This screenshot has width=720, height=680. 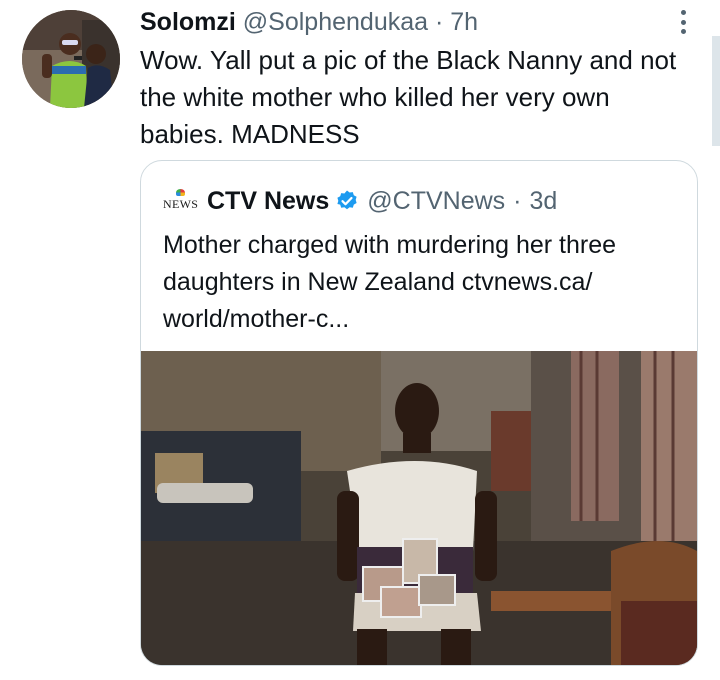 I want to click on verified-badge-icon, so click(x=347, y=200).